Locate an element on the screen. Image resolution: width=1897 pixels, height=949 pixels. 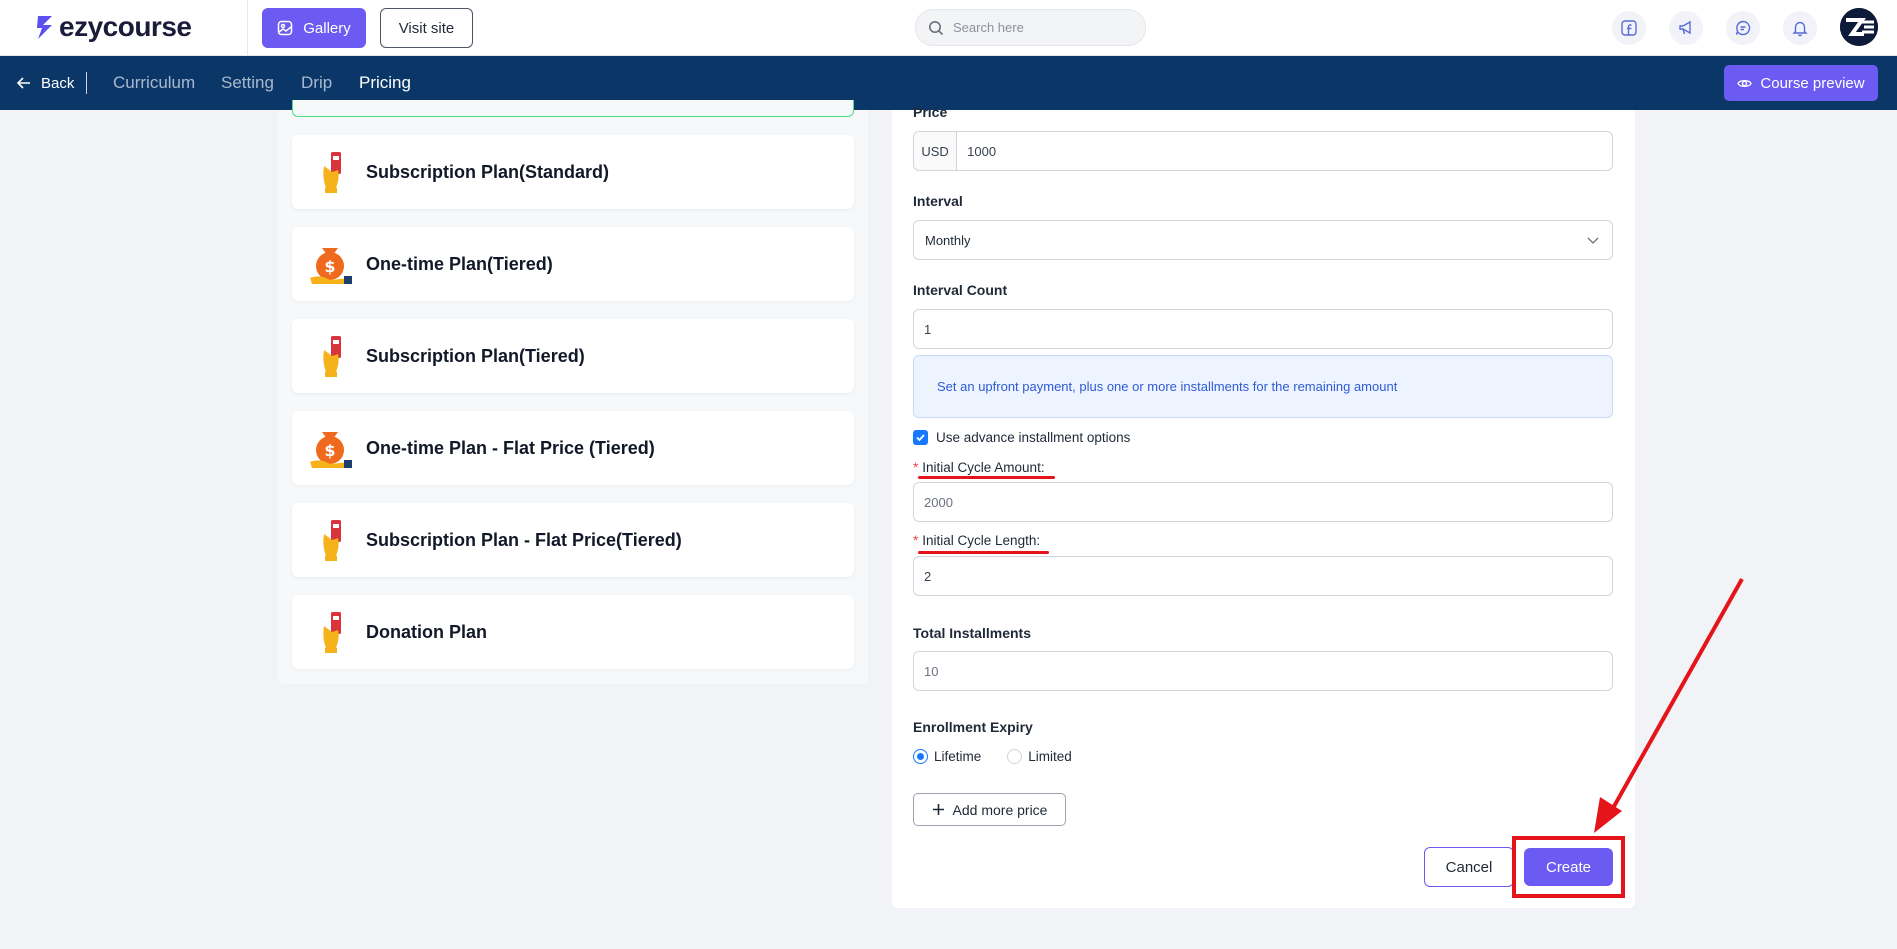
megaphone-icon is located at coordinates (1685, 27).